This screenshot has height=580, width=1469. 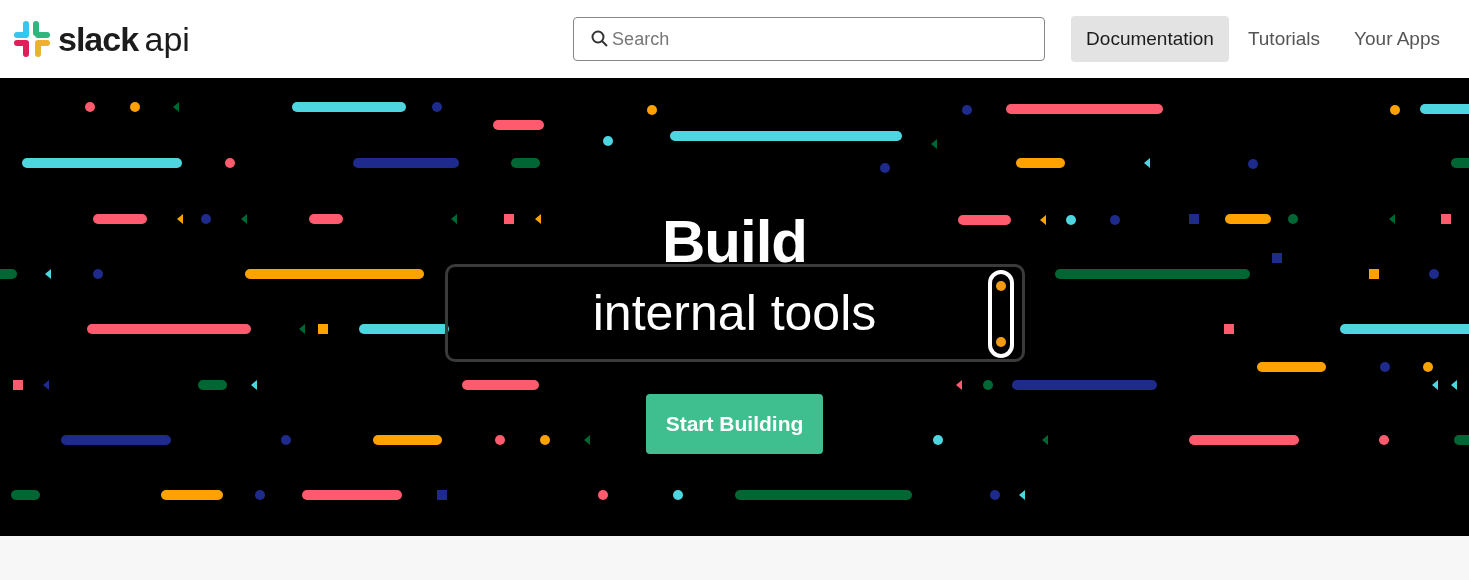 What do you see at coordinates (167, 38) in the screenshot?
I see `logo-suffix: api` at bounding box center [167, 38].